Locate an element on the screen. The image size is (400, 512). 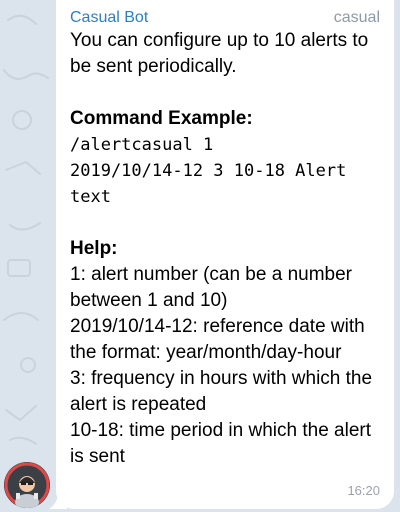
sender-name: Casual Bot is located at coordinates (109, 18).